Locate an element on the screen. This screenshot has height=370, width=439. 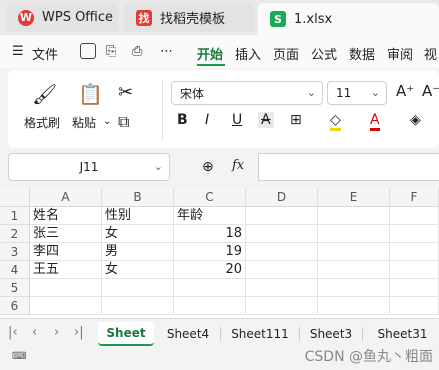
column-header-b: B is located at coordinates (138, 197).